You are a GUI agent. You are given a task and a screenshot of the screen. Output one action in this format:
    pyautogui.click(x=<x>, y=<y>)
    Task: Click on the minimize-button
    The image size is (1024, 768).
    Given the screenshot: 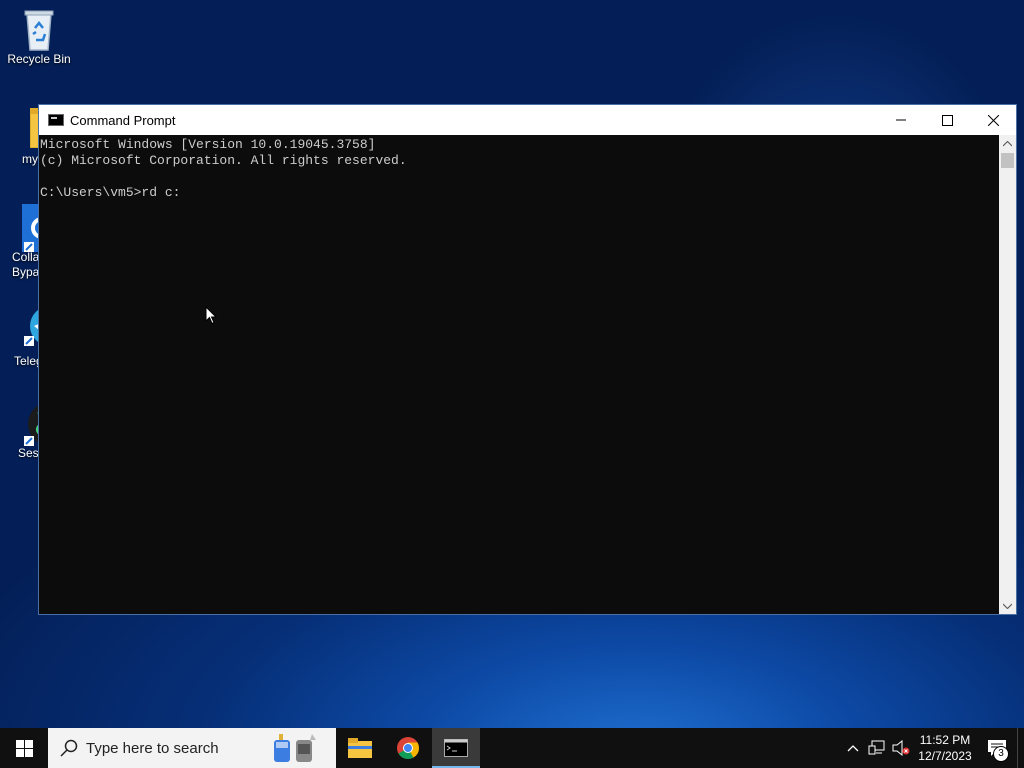 What is the action you would take?
    pyautogui.click(x=901, y=120)
    